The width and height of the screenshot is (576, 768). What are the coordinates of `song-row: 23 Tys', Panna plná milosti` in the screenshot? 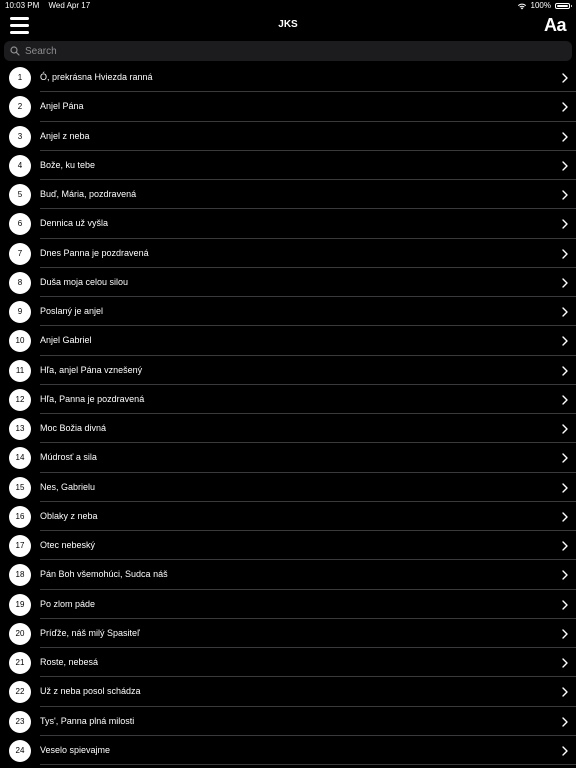 It's located at (288, 721).